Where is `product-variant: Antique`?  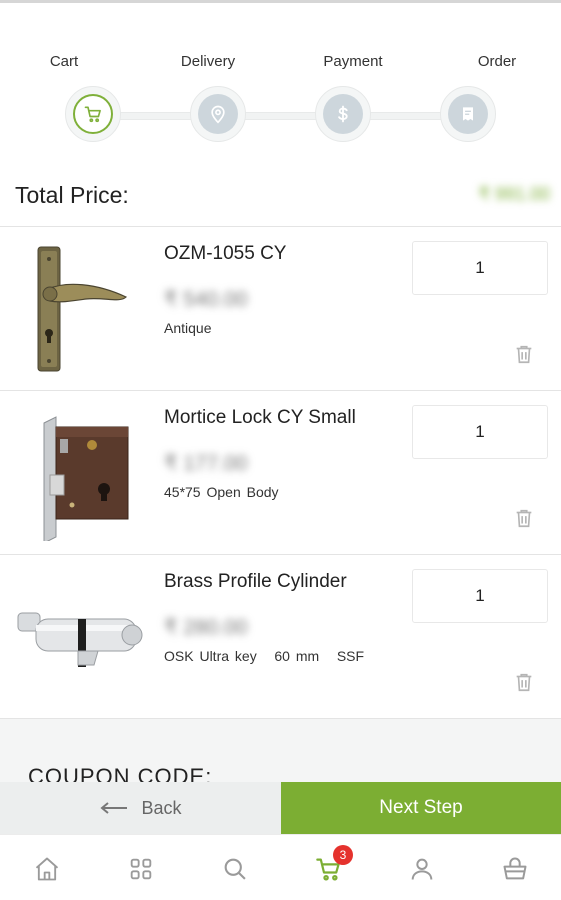
product-variant: Antique is located at coordinates (188, 328).